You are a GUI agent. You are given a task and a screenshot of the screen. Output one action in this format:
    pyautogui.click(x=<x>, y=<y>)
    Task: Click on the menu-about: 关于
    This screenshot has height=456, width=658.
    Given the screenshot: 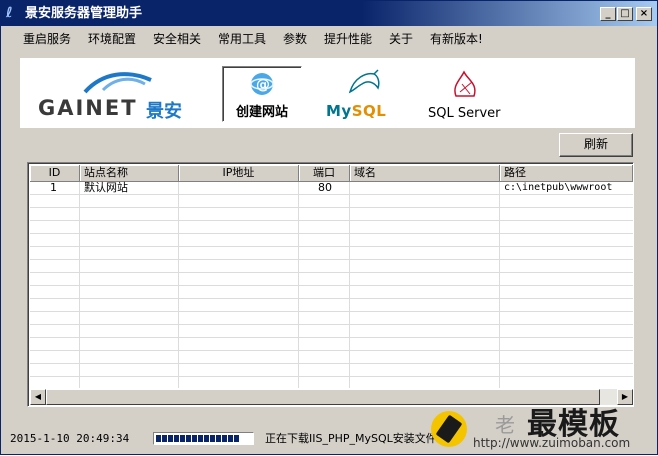 What is the action you would take?
    pyautogui.click(x=401, y=39)
    